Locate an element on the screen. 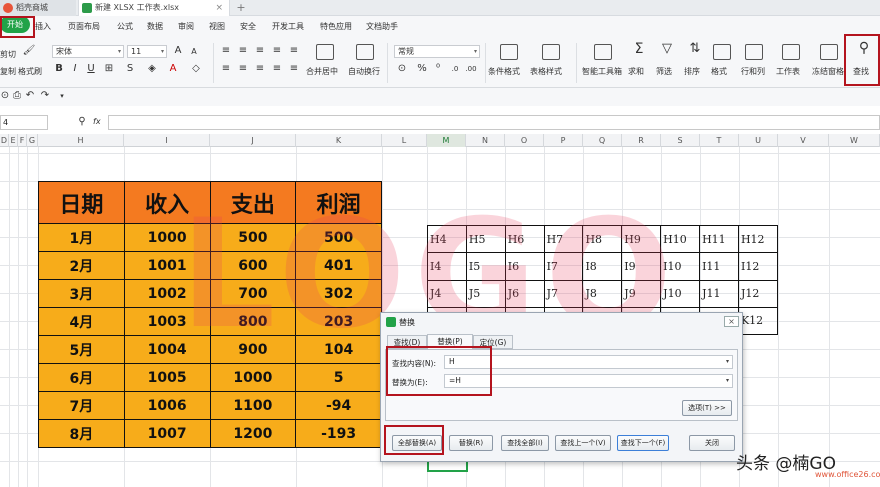 The image size is (880, 487). cell: I12 is located at coordinates (758, 266).